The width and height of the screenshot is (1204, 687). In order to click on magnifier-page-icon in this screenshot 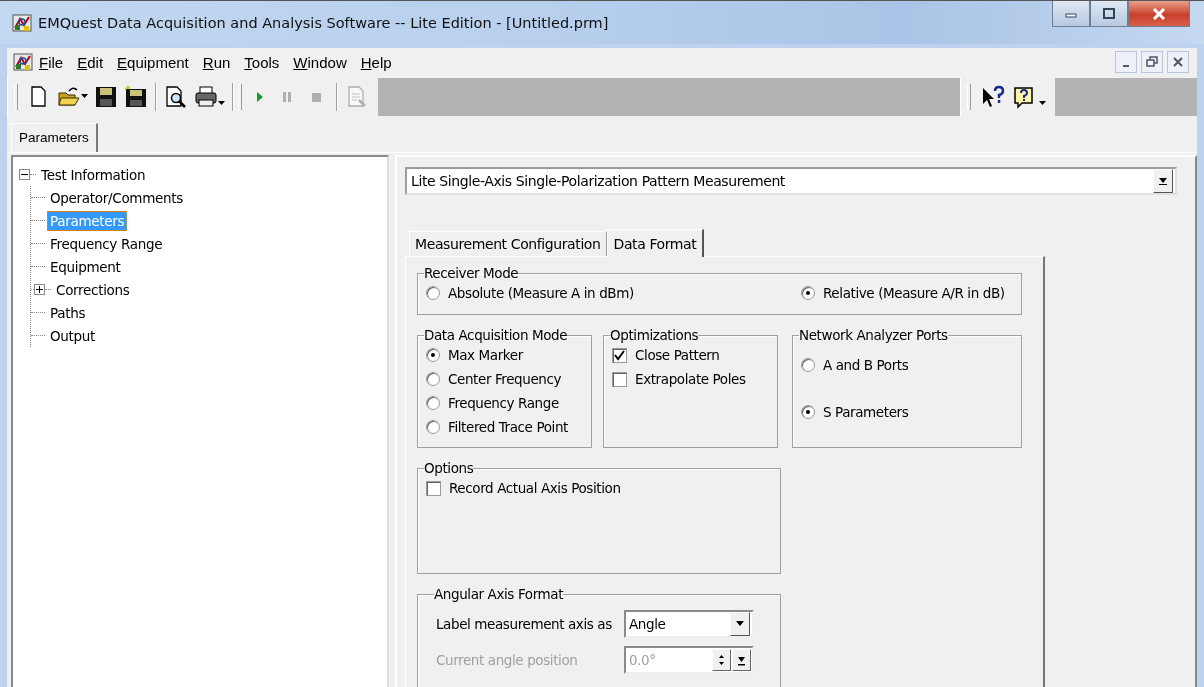, I will do `click(176, 97)`.